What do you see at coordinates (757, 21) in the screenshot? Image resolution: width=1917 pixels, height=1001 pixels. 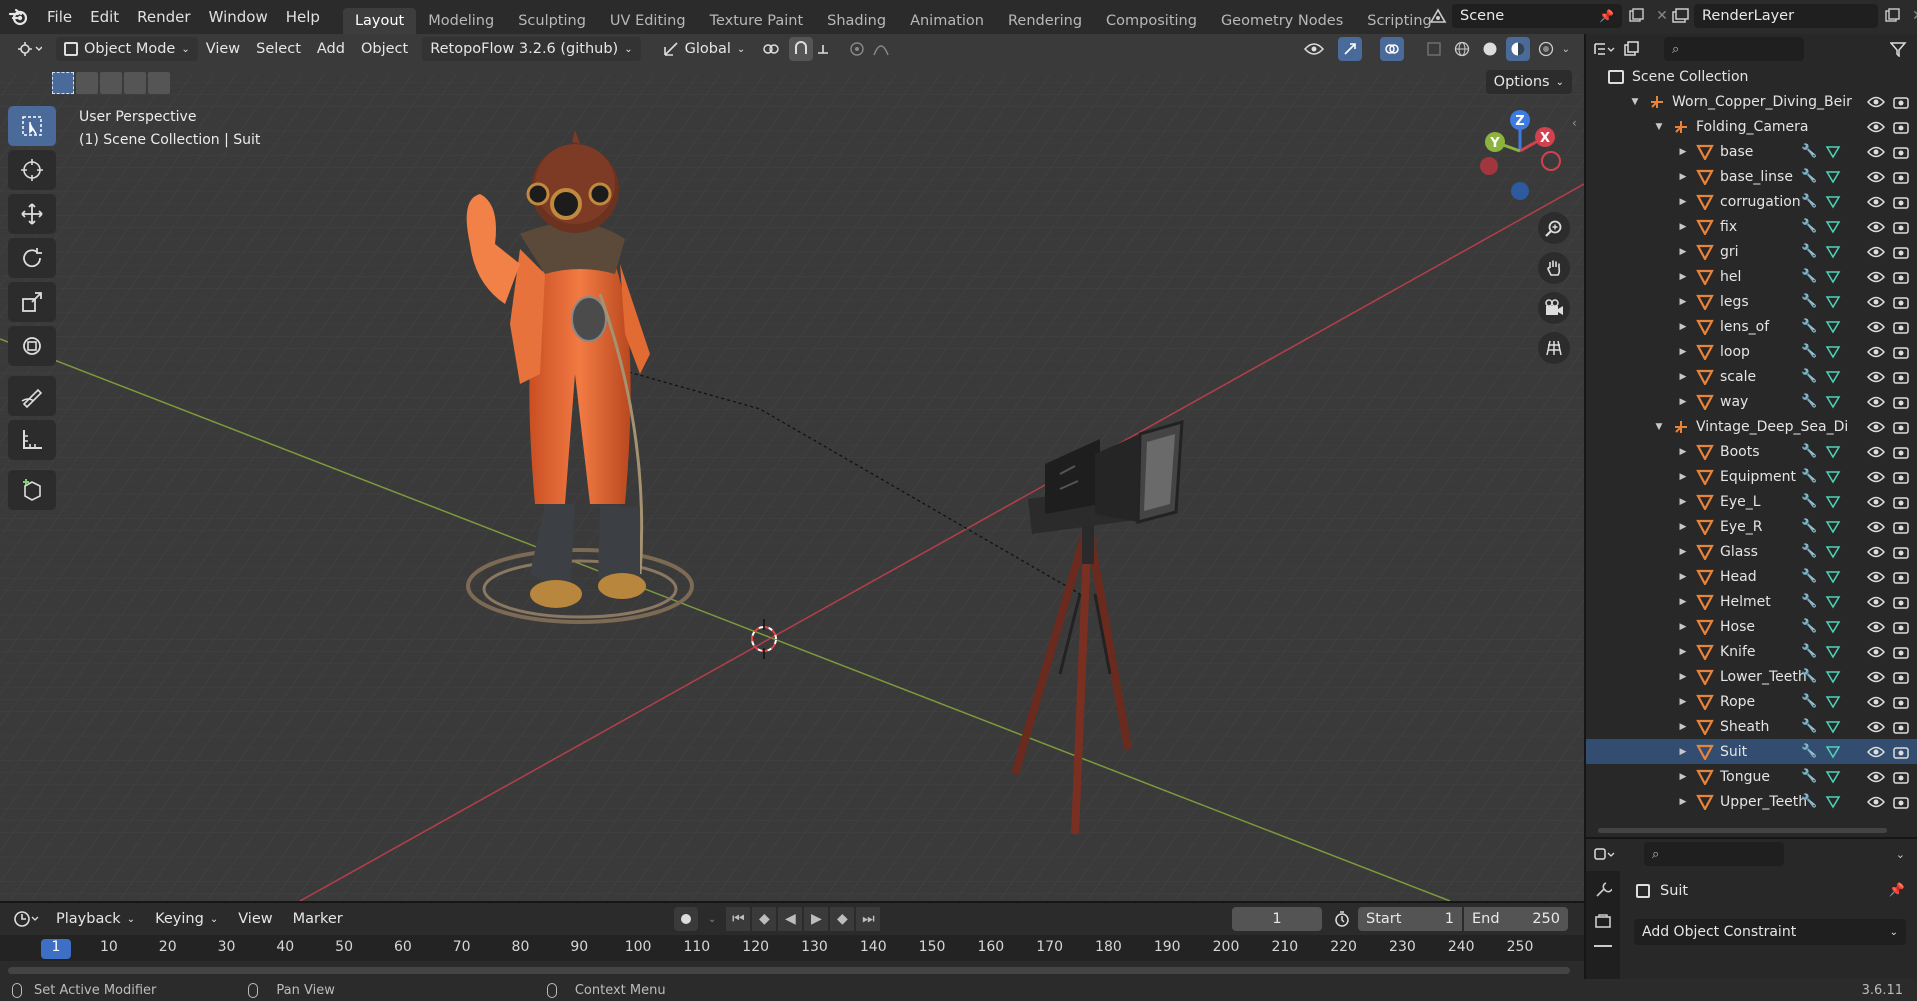 I see `tab-texture-paint: Texture Paint` at bounding box center [757, 21].